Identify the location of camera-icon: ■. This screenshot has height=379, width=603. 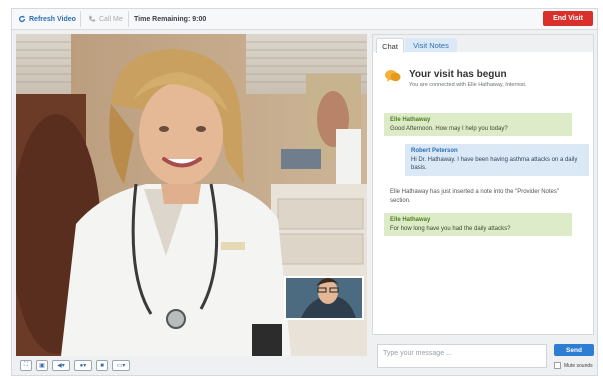
(102, 365).